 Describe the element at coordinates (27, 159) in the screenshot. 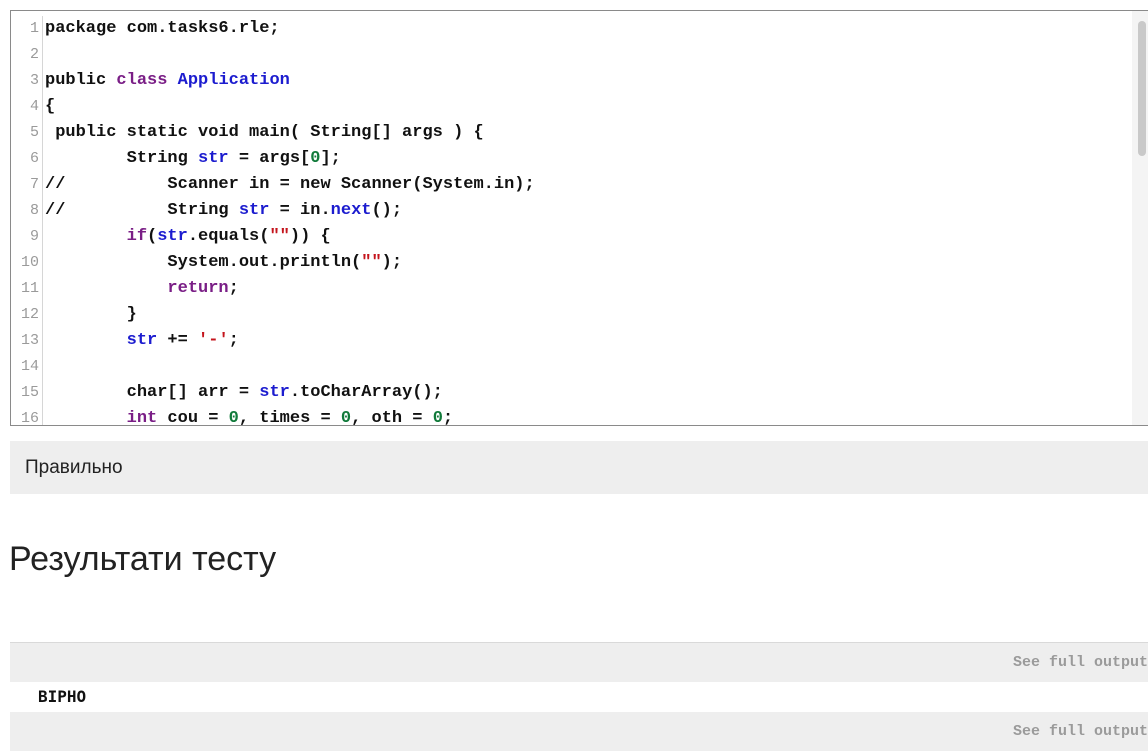

I see `line-number: 6` at that location.